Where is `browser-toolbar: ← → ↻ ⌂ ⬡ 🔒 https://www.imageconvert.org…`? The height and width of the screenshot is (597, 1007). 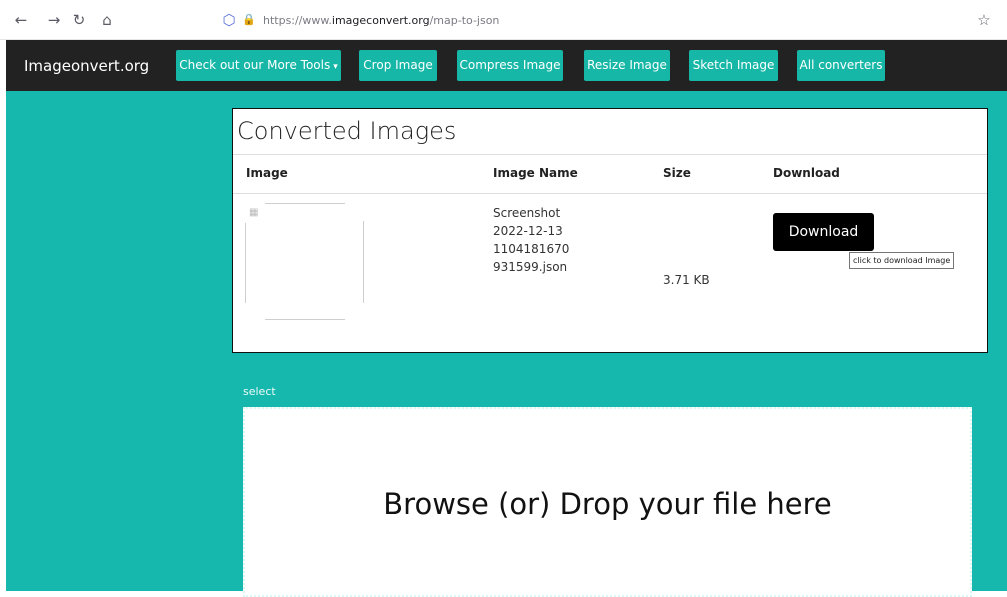
browser-toolbar: ← → ↻ ⌂ ⬡ 🔒 https://www.imageconvert.org… is located at coordinates (503, 20).